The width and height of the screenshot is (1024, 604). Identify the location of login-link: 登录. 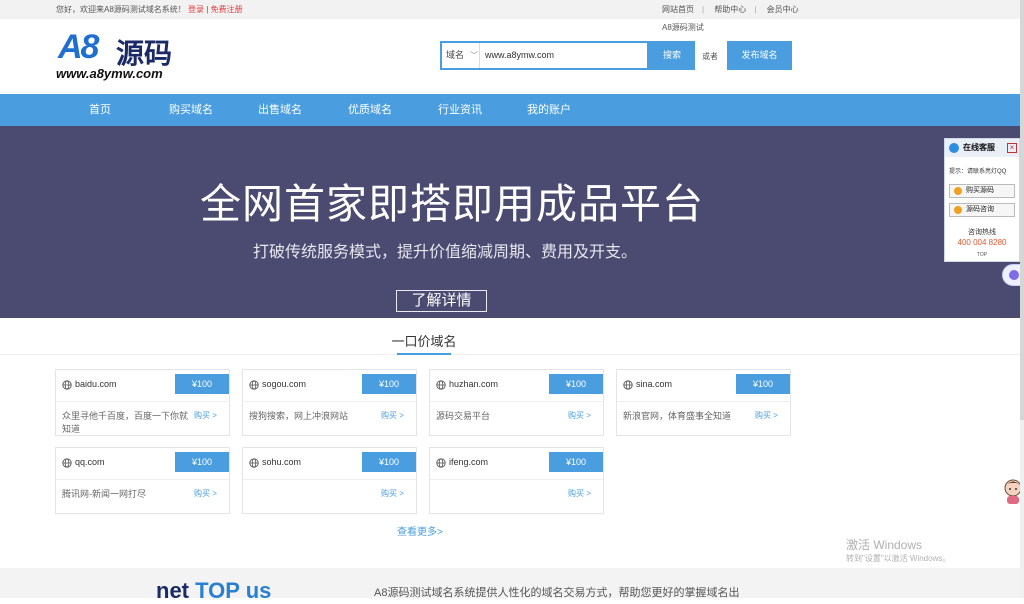
(196, 9).